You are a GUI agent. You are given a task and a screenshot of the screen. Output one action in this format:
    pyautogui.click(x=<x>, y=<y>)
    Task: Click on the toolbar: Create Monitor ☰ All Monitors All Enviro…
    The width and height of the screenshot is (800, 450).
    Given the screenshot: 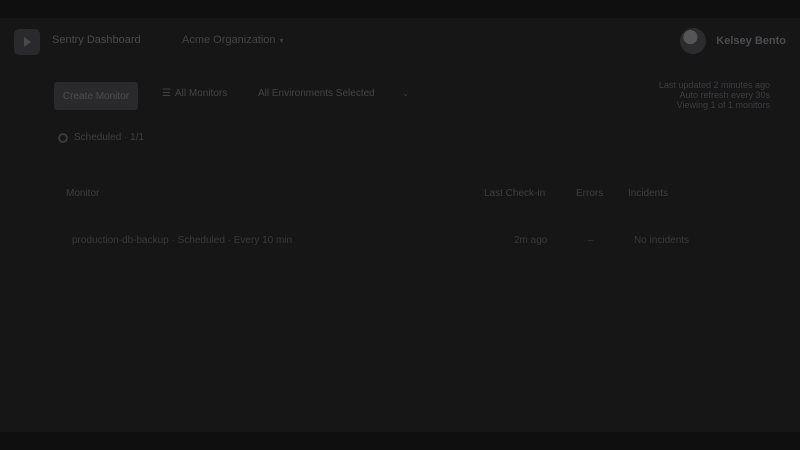 What is the action you would take?
    pyautogui.click(x=400, y=97)
    